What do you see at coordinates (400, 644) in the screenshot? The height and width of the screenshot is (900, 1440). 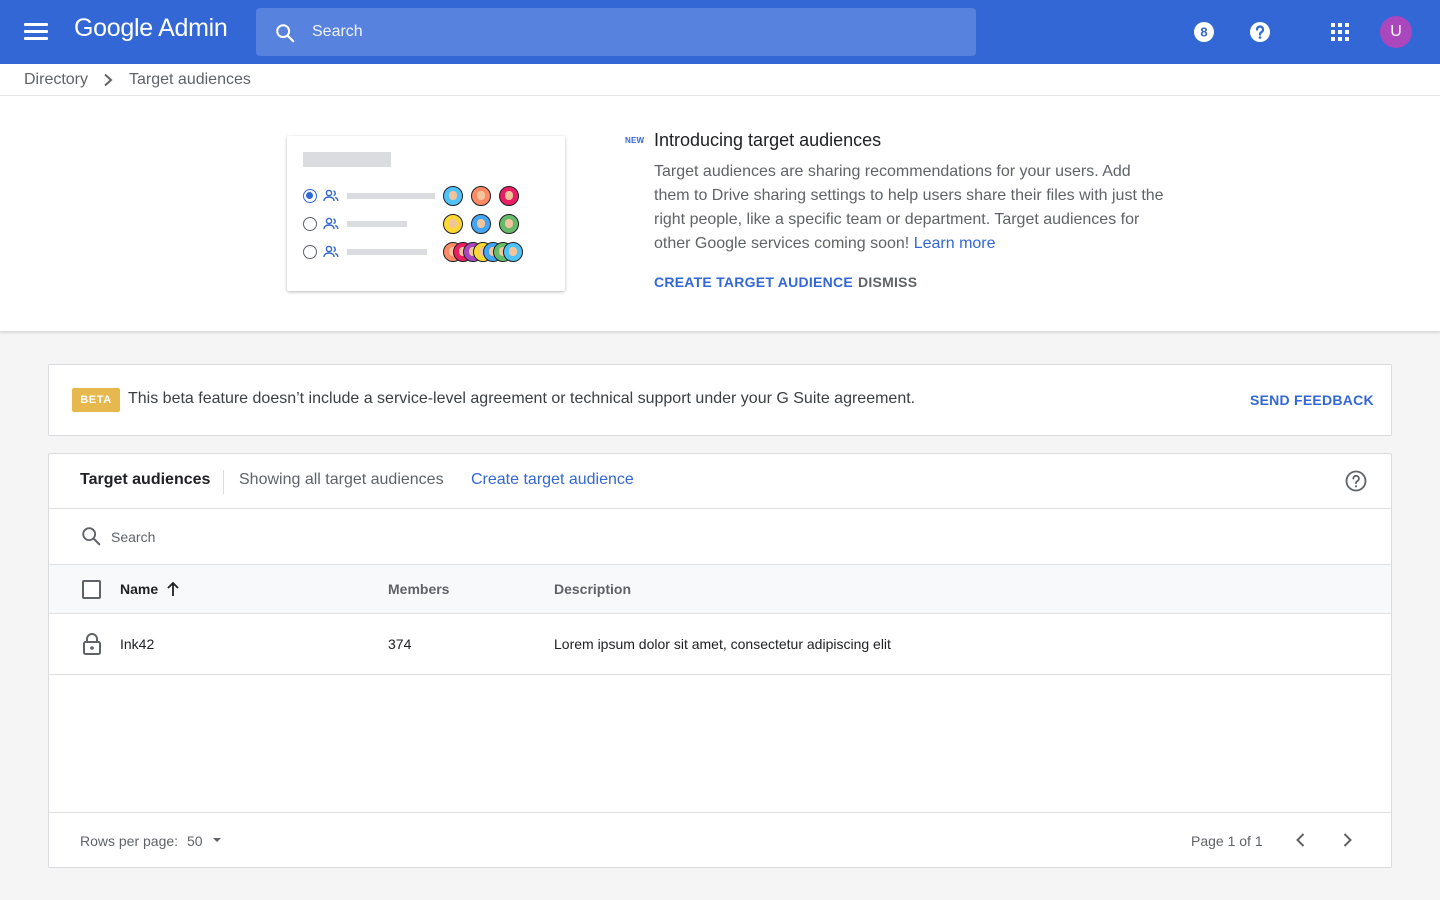 I see `row-members: 374` at bounding box center [400, 644].